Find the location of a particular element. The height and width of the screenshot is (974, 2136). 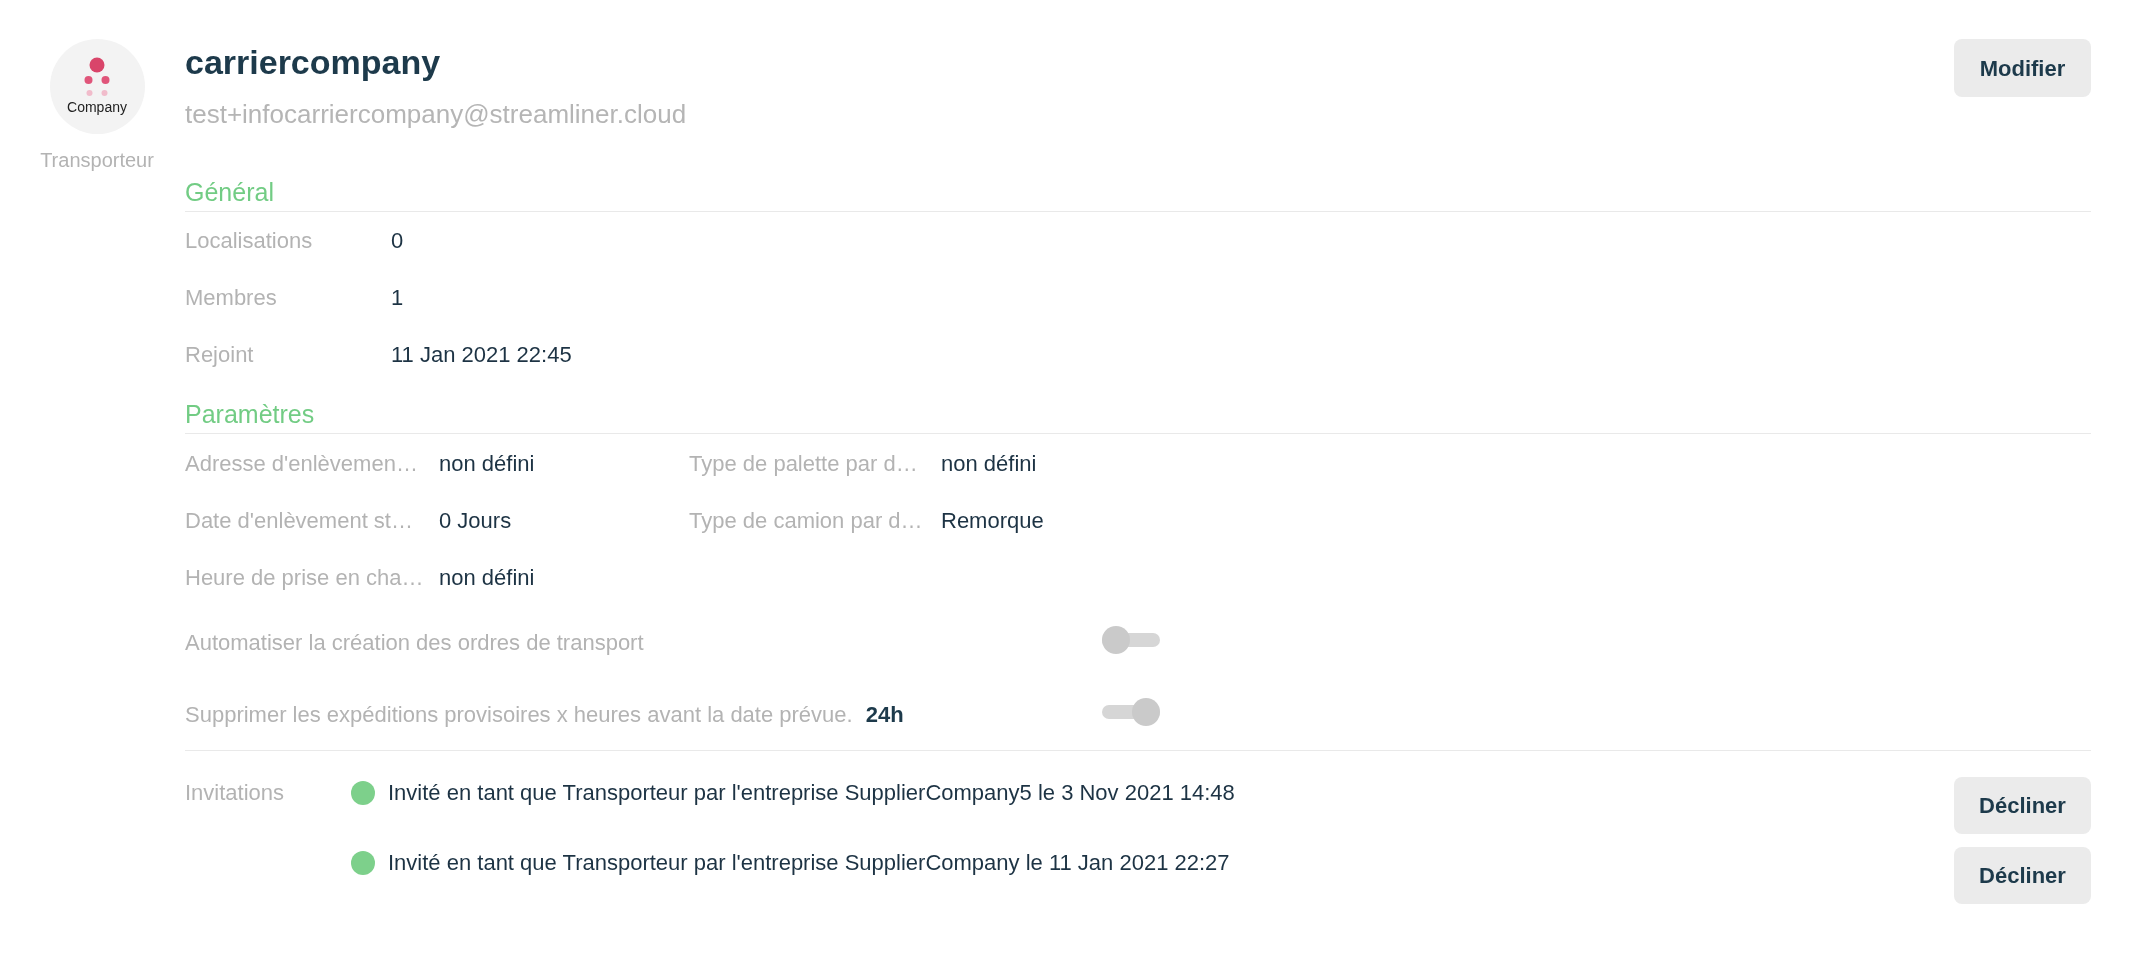

field-value: 11 Jan 2021 22:45 is located at coordinates (481, 355).